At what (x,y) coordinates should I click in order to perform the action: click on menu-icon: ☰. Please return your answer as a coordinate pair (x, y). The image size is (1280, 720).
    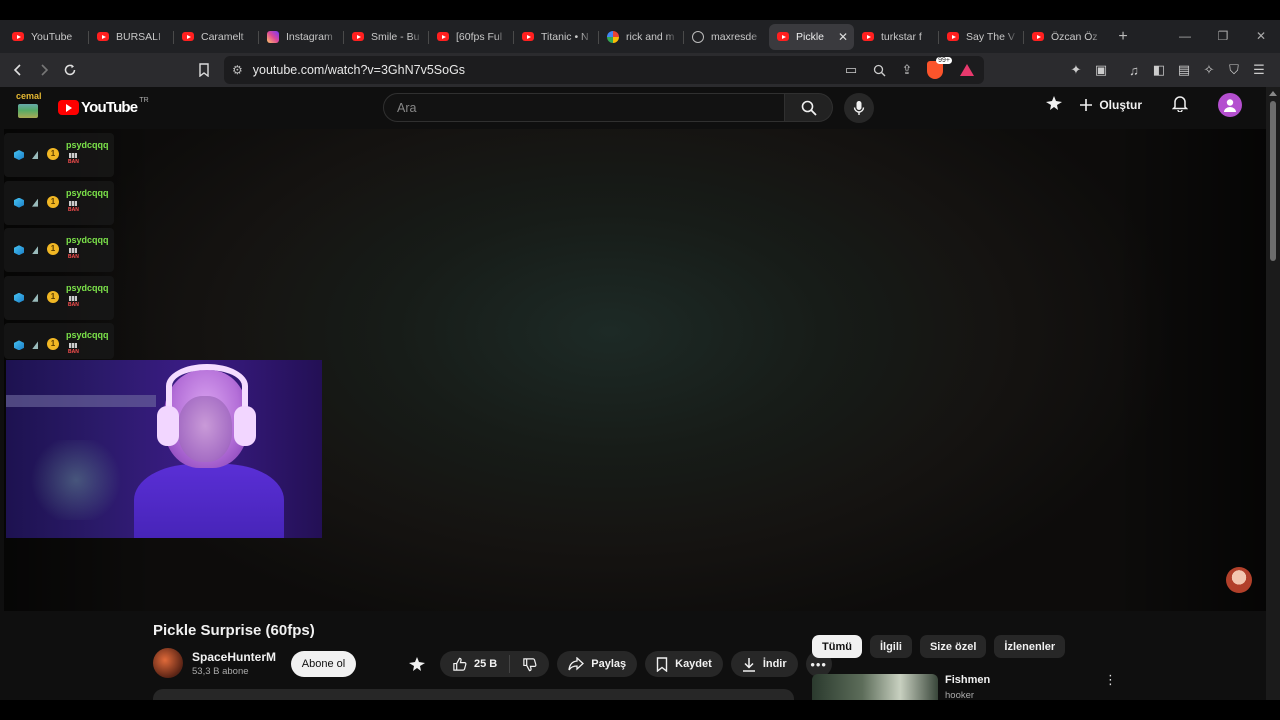
    Looking at the image, I should click on (1259, 70).